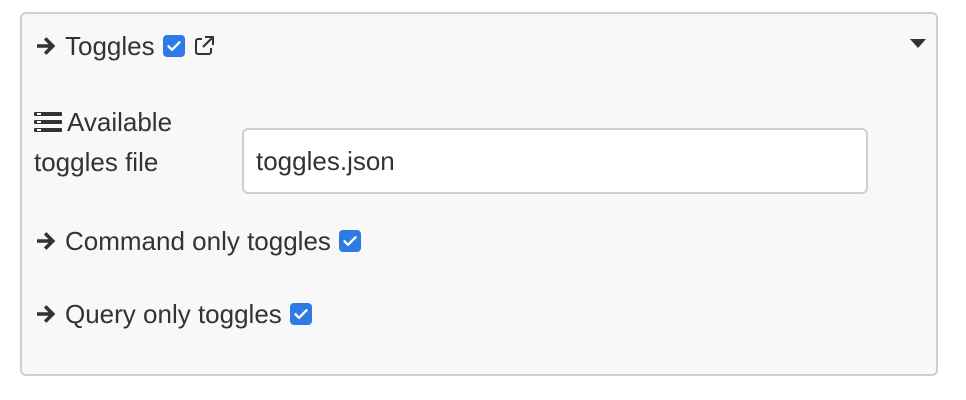  What do you see at coordinates (349, 241) in the screenshot?
I see `command-only-checkbox` at bounding box center [349, 241].